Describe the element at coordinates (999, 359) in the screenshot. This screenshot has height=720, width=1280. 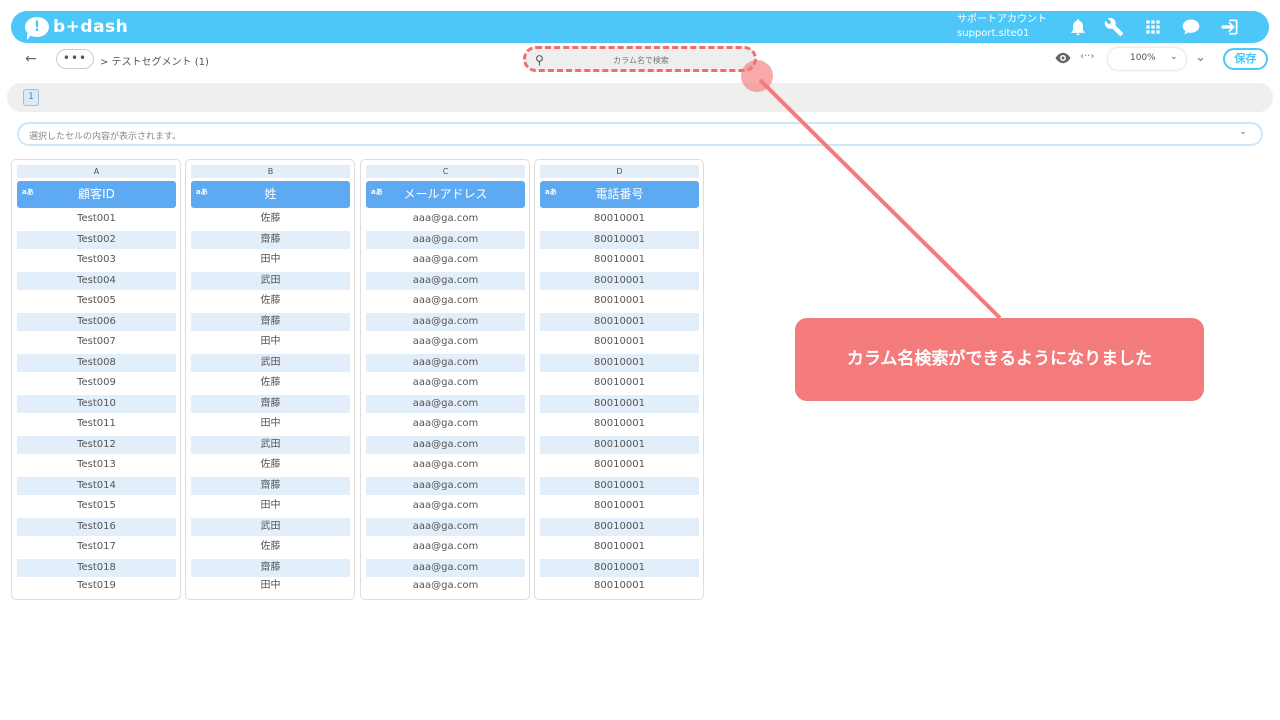
I see `feature-callout: カラム名検索ができるようになりました` at that location.